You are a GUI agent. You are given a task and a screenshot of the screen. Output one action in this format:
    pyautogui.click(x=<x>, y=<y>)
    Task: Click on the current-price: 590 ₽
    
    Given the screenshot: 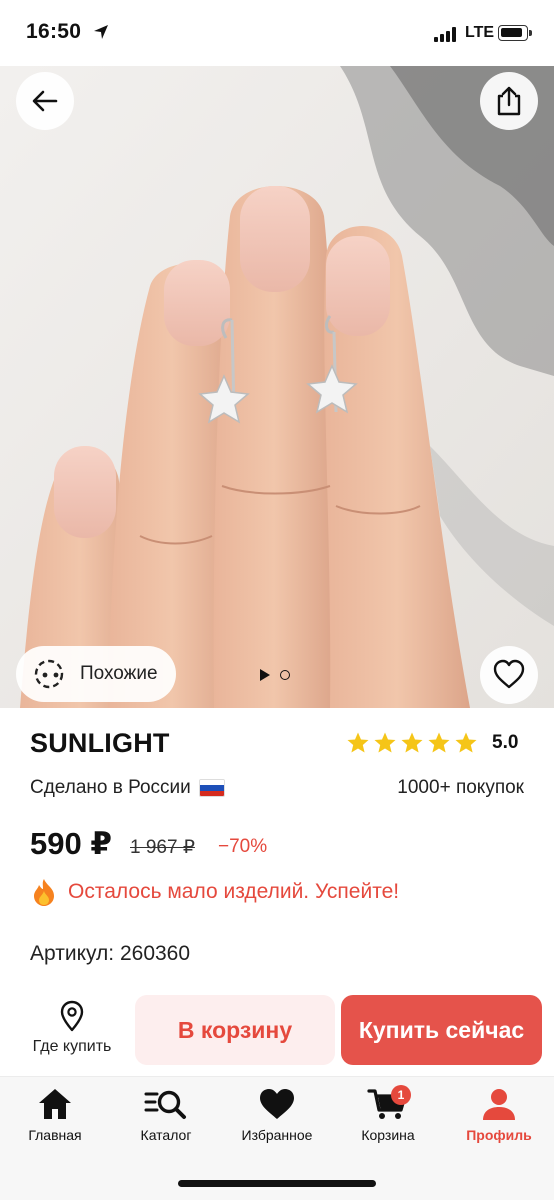 What is the action you would take?
    pyautogui.click(x=71, y=843)
    